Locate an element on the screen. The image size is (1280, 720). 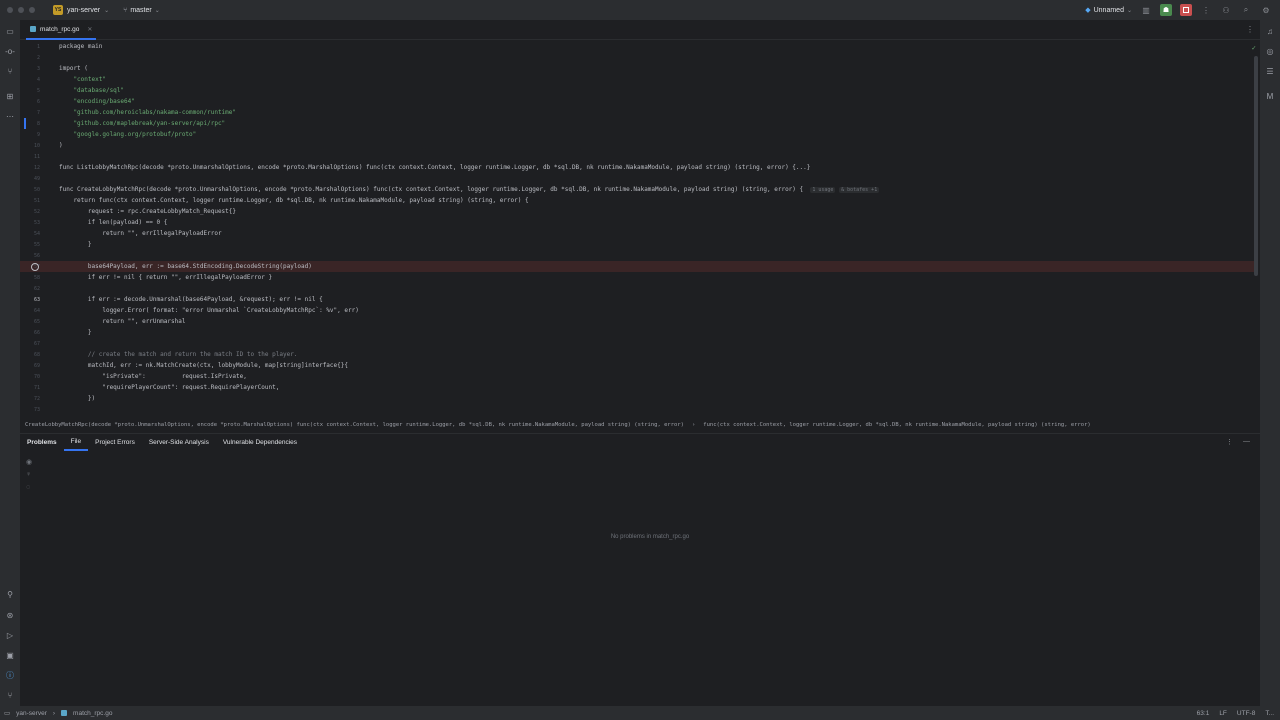
branch-name: master is located at coordinates (141, 10).